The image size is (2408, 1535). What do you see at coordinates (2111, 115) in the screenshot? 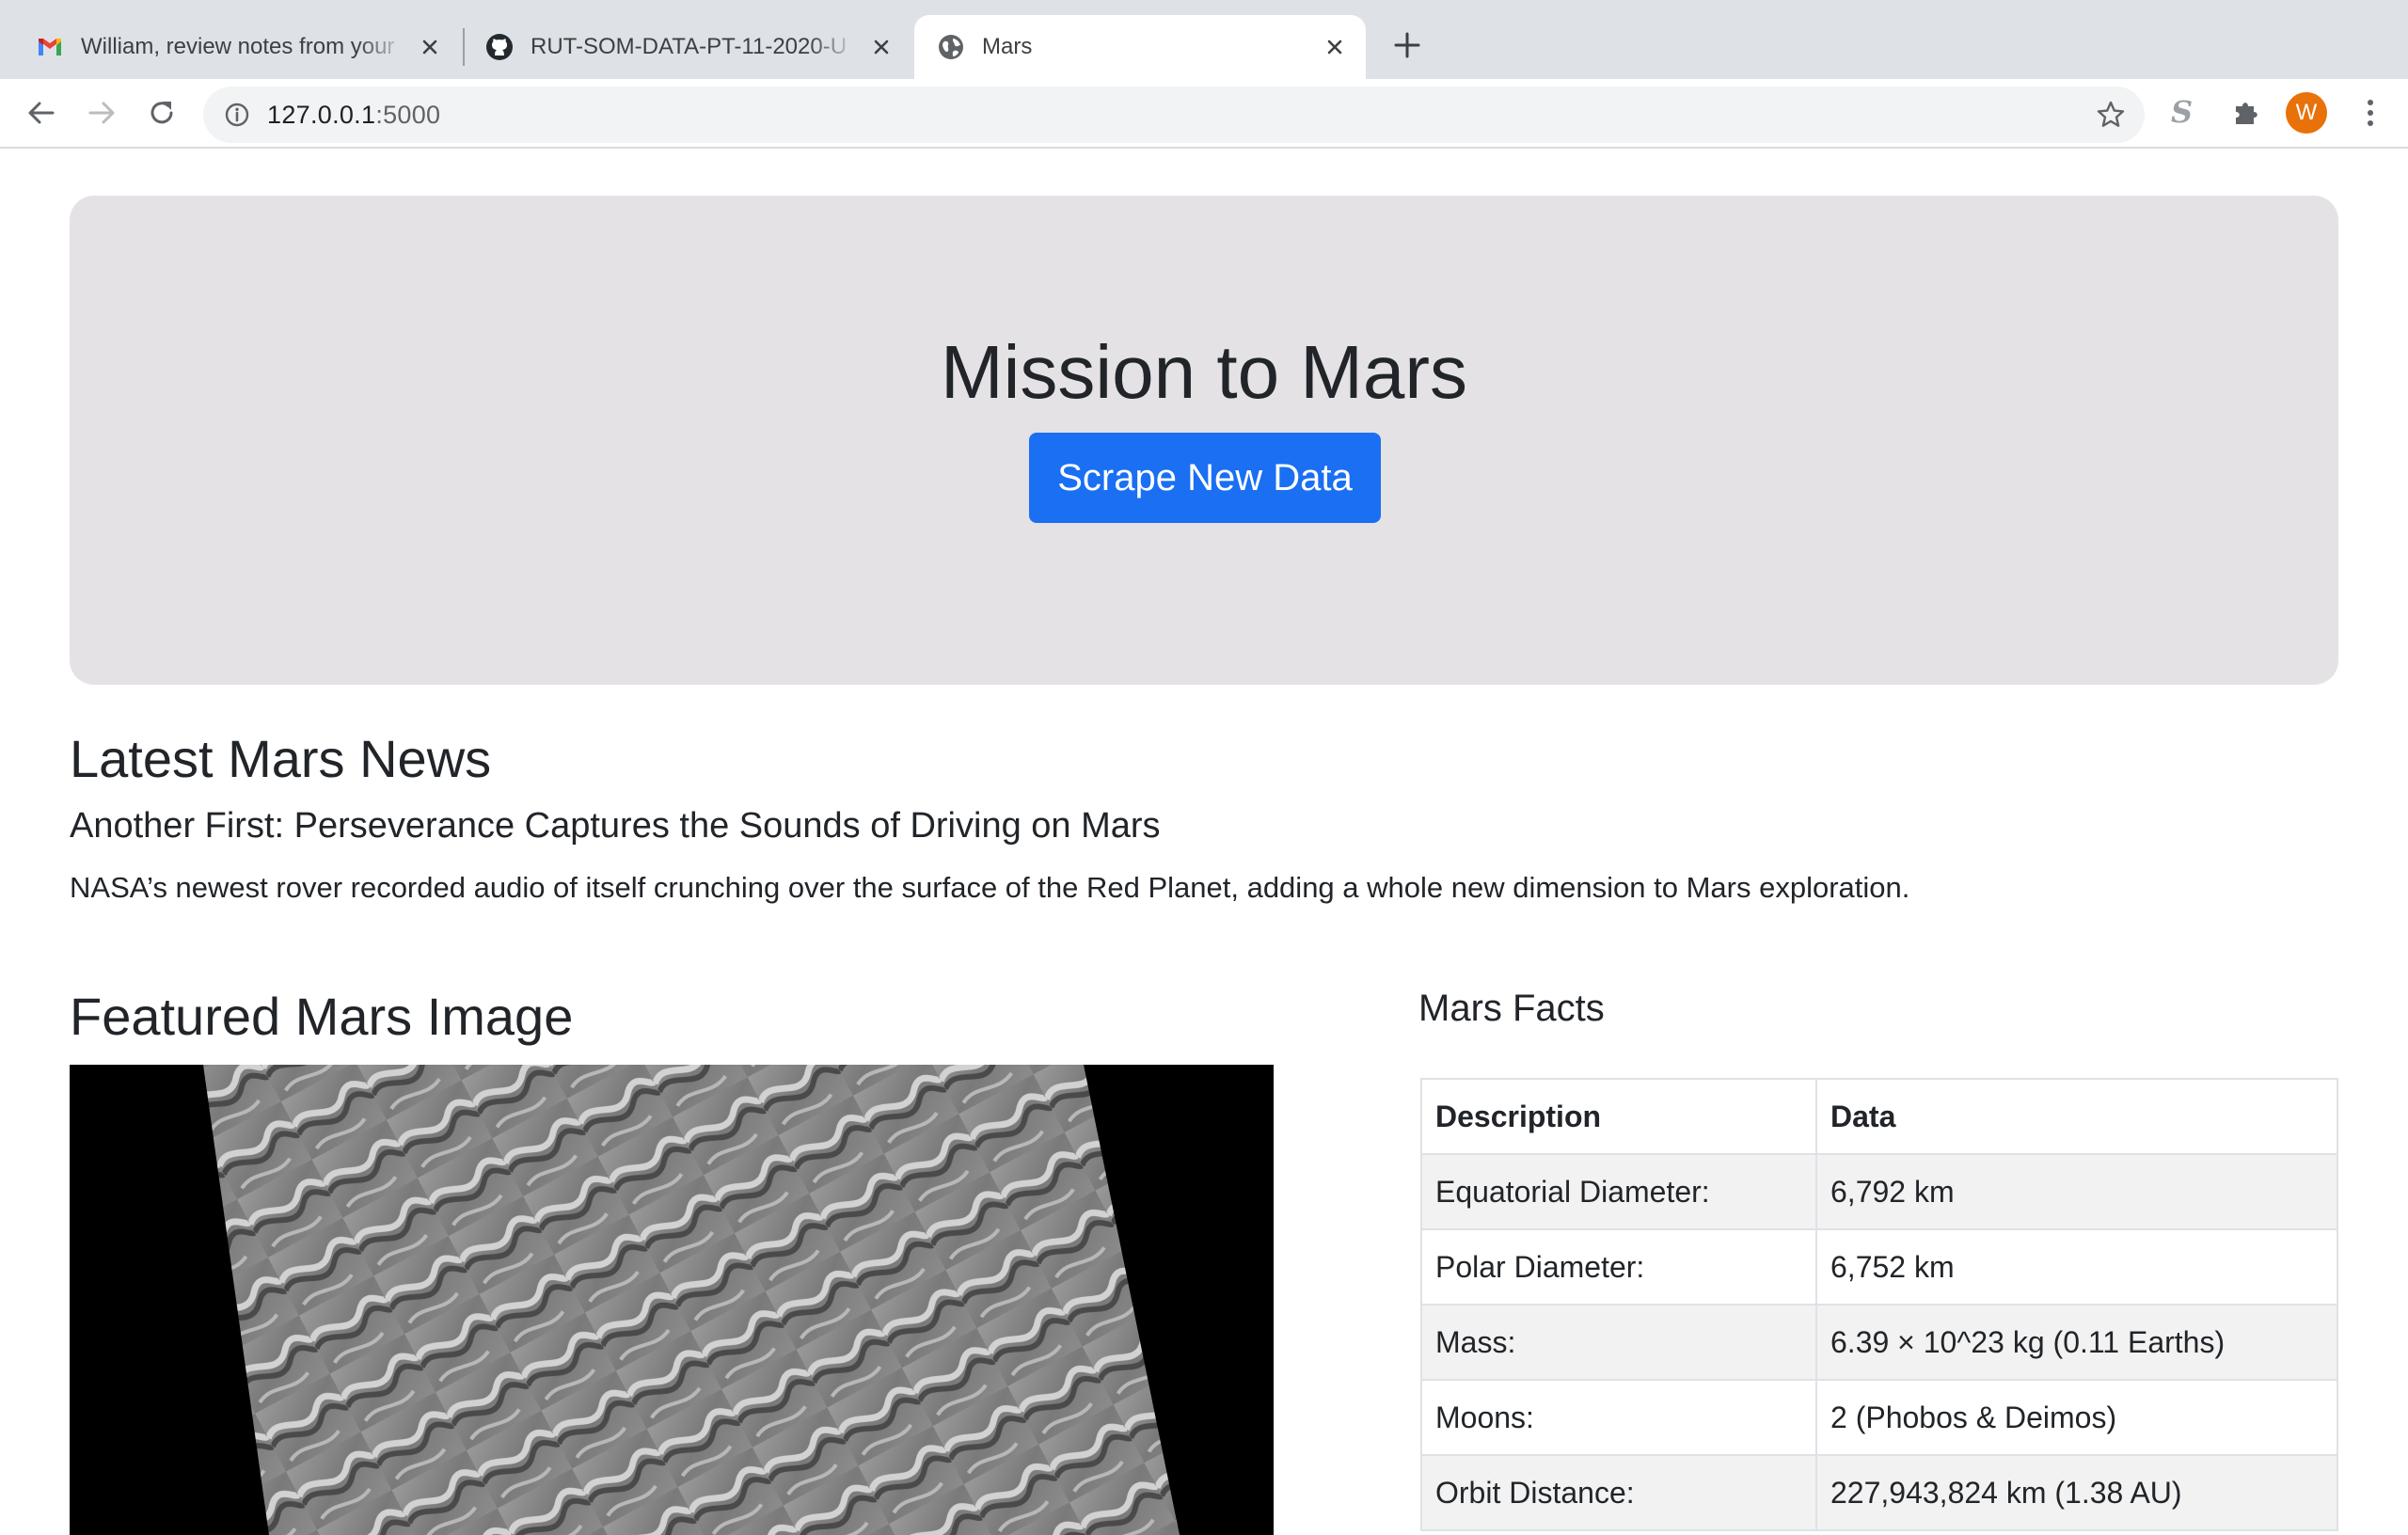
I see `bookmark-star-icon` at bounding box center [2111, 115].